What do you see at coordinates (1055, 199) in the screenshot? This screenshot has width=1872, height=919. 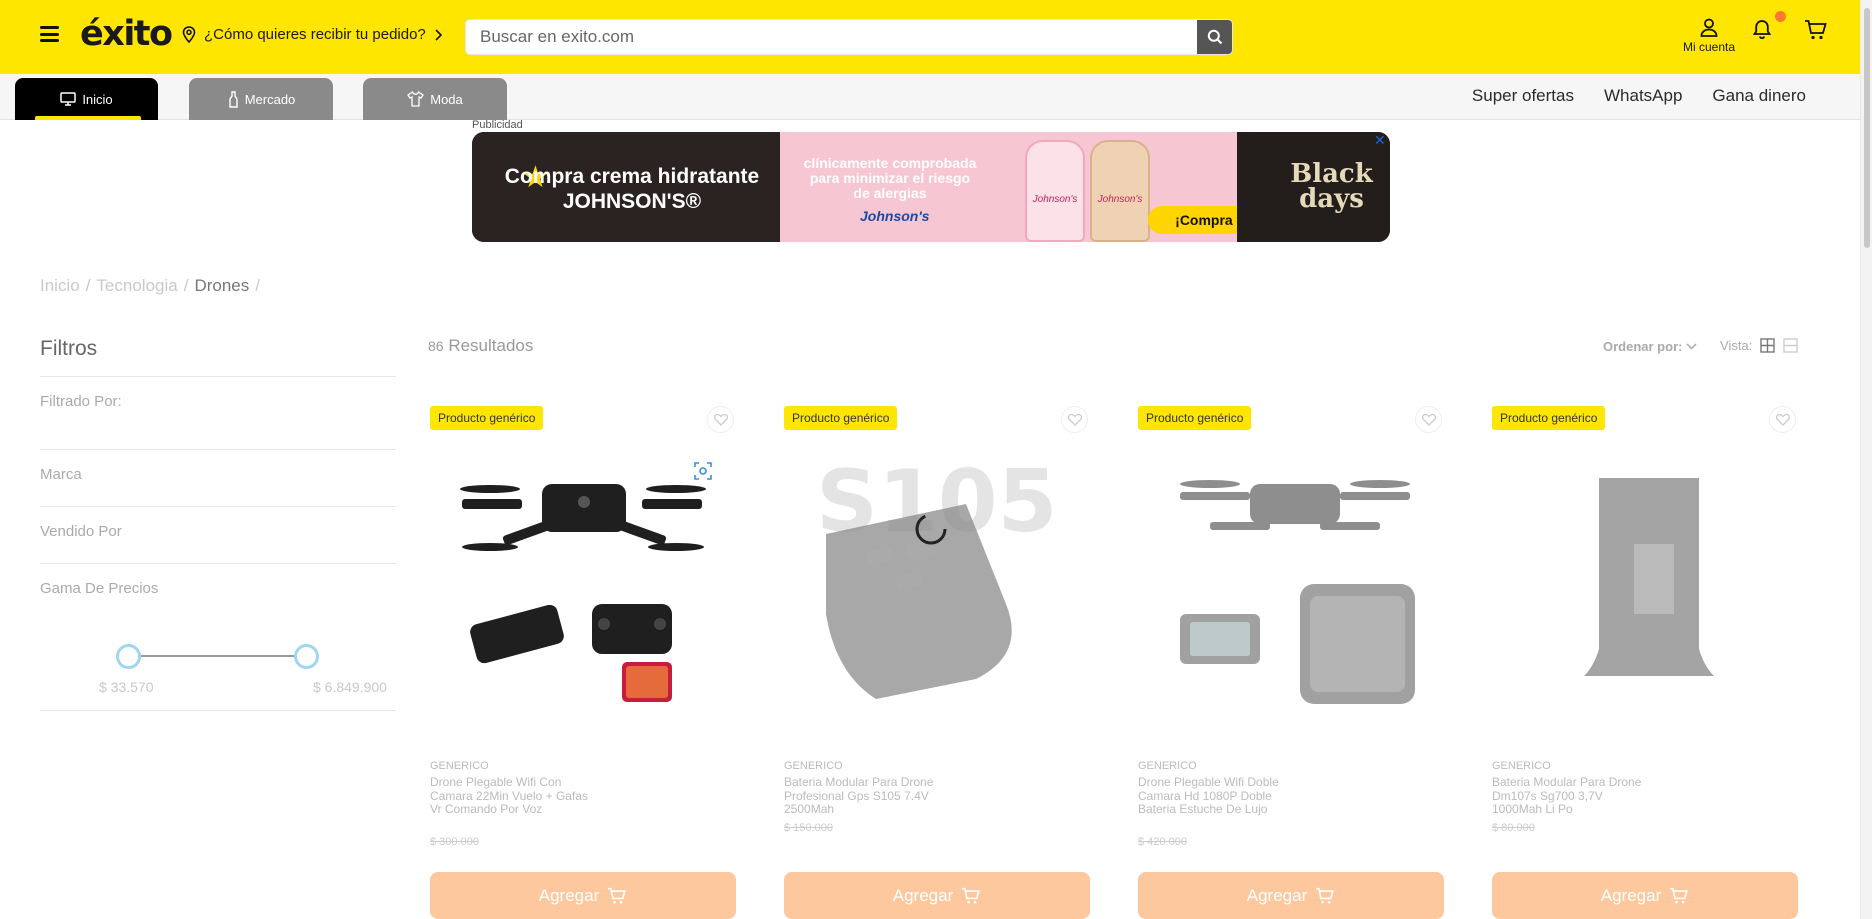 I see `bottle-label: Johnson's` at bounding box center [1055, 199].